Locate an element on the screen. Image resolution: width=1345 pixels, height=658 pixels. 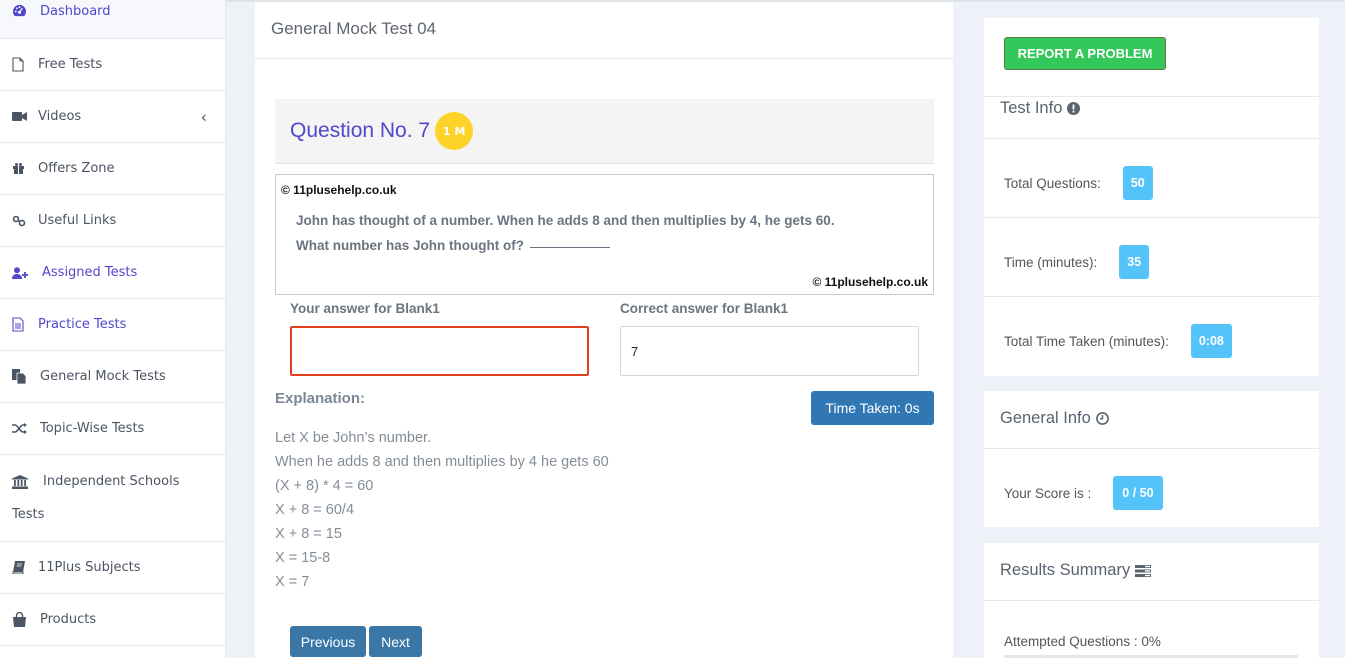
results-summary-title: Results Summary is located at coordinates (1076, 570).